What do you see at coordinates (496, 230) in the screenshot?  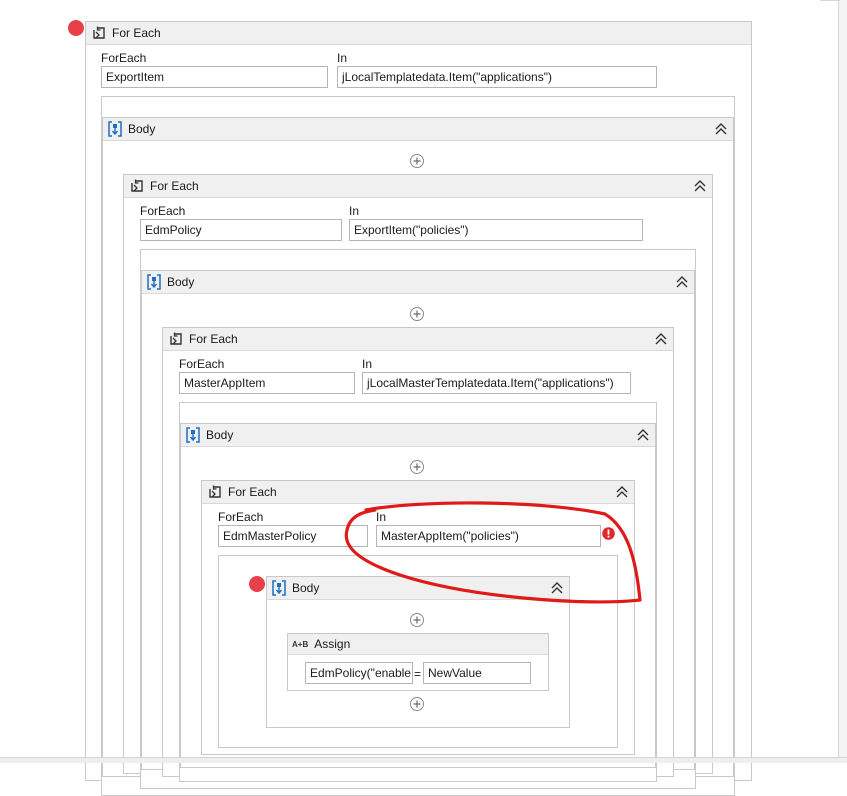 I see `foreach-2-in-field: ExportItem("policies")` at bounding box center [496, 230].